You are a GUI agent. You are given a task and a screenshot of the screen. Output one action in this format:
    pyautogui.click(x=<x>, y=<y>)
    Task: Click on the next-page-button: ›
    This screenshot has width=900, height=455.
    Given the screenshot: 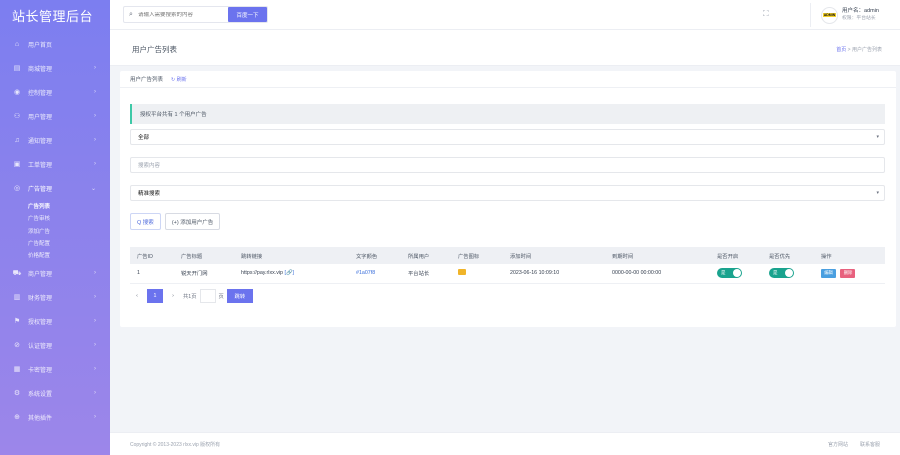 What is the action you would take?
    pyautogui.click(x=173, y=296)
    